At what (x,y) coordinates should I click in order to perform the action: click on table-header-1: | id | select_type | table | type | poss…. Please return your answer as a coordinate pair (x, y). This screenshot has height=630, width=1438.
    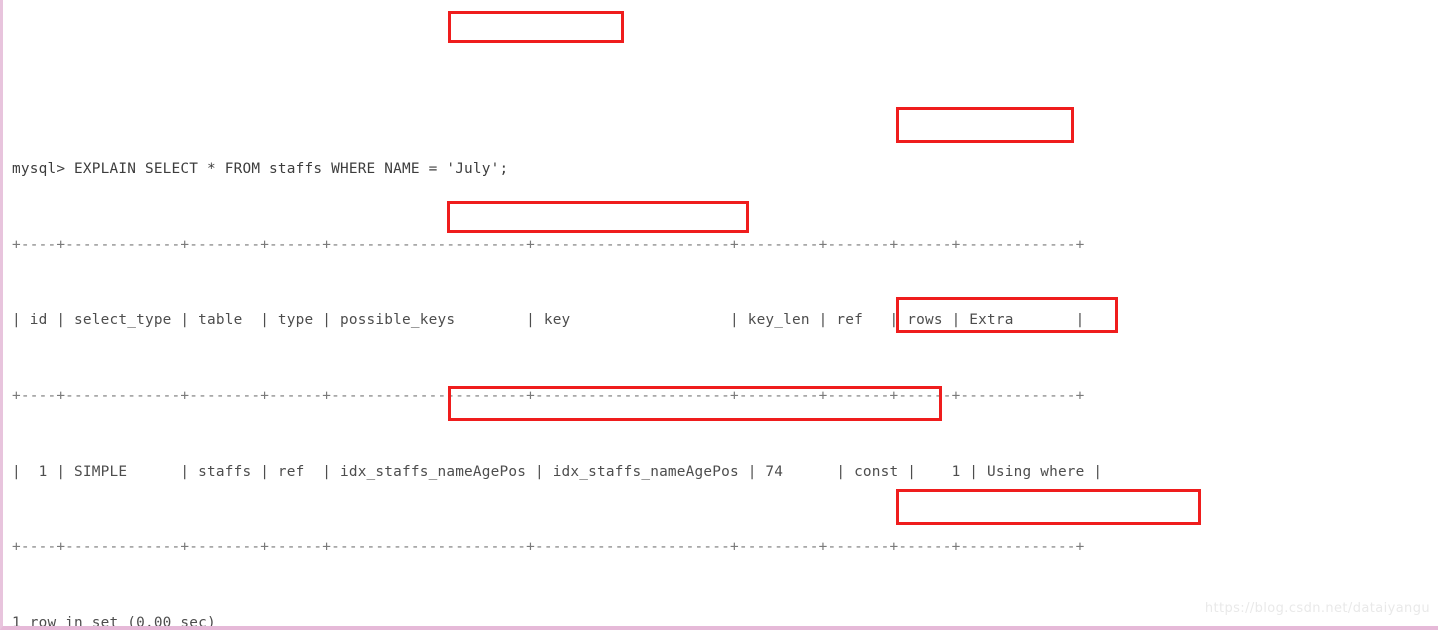
    Looking at the image, I should click on (548, 320).